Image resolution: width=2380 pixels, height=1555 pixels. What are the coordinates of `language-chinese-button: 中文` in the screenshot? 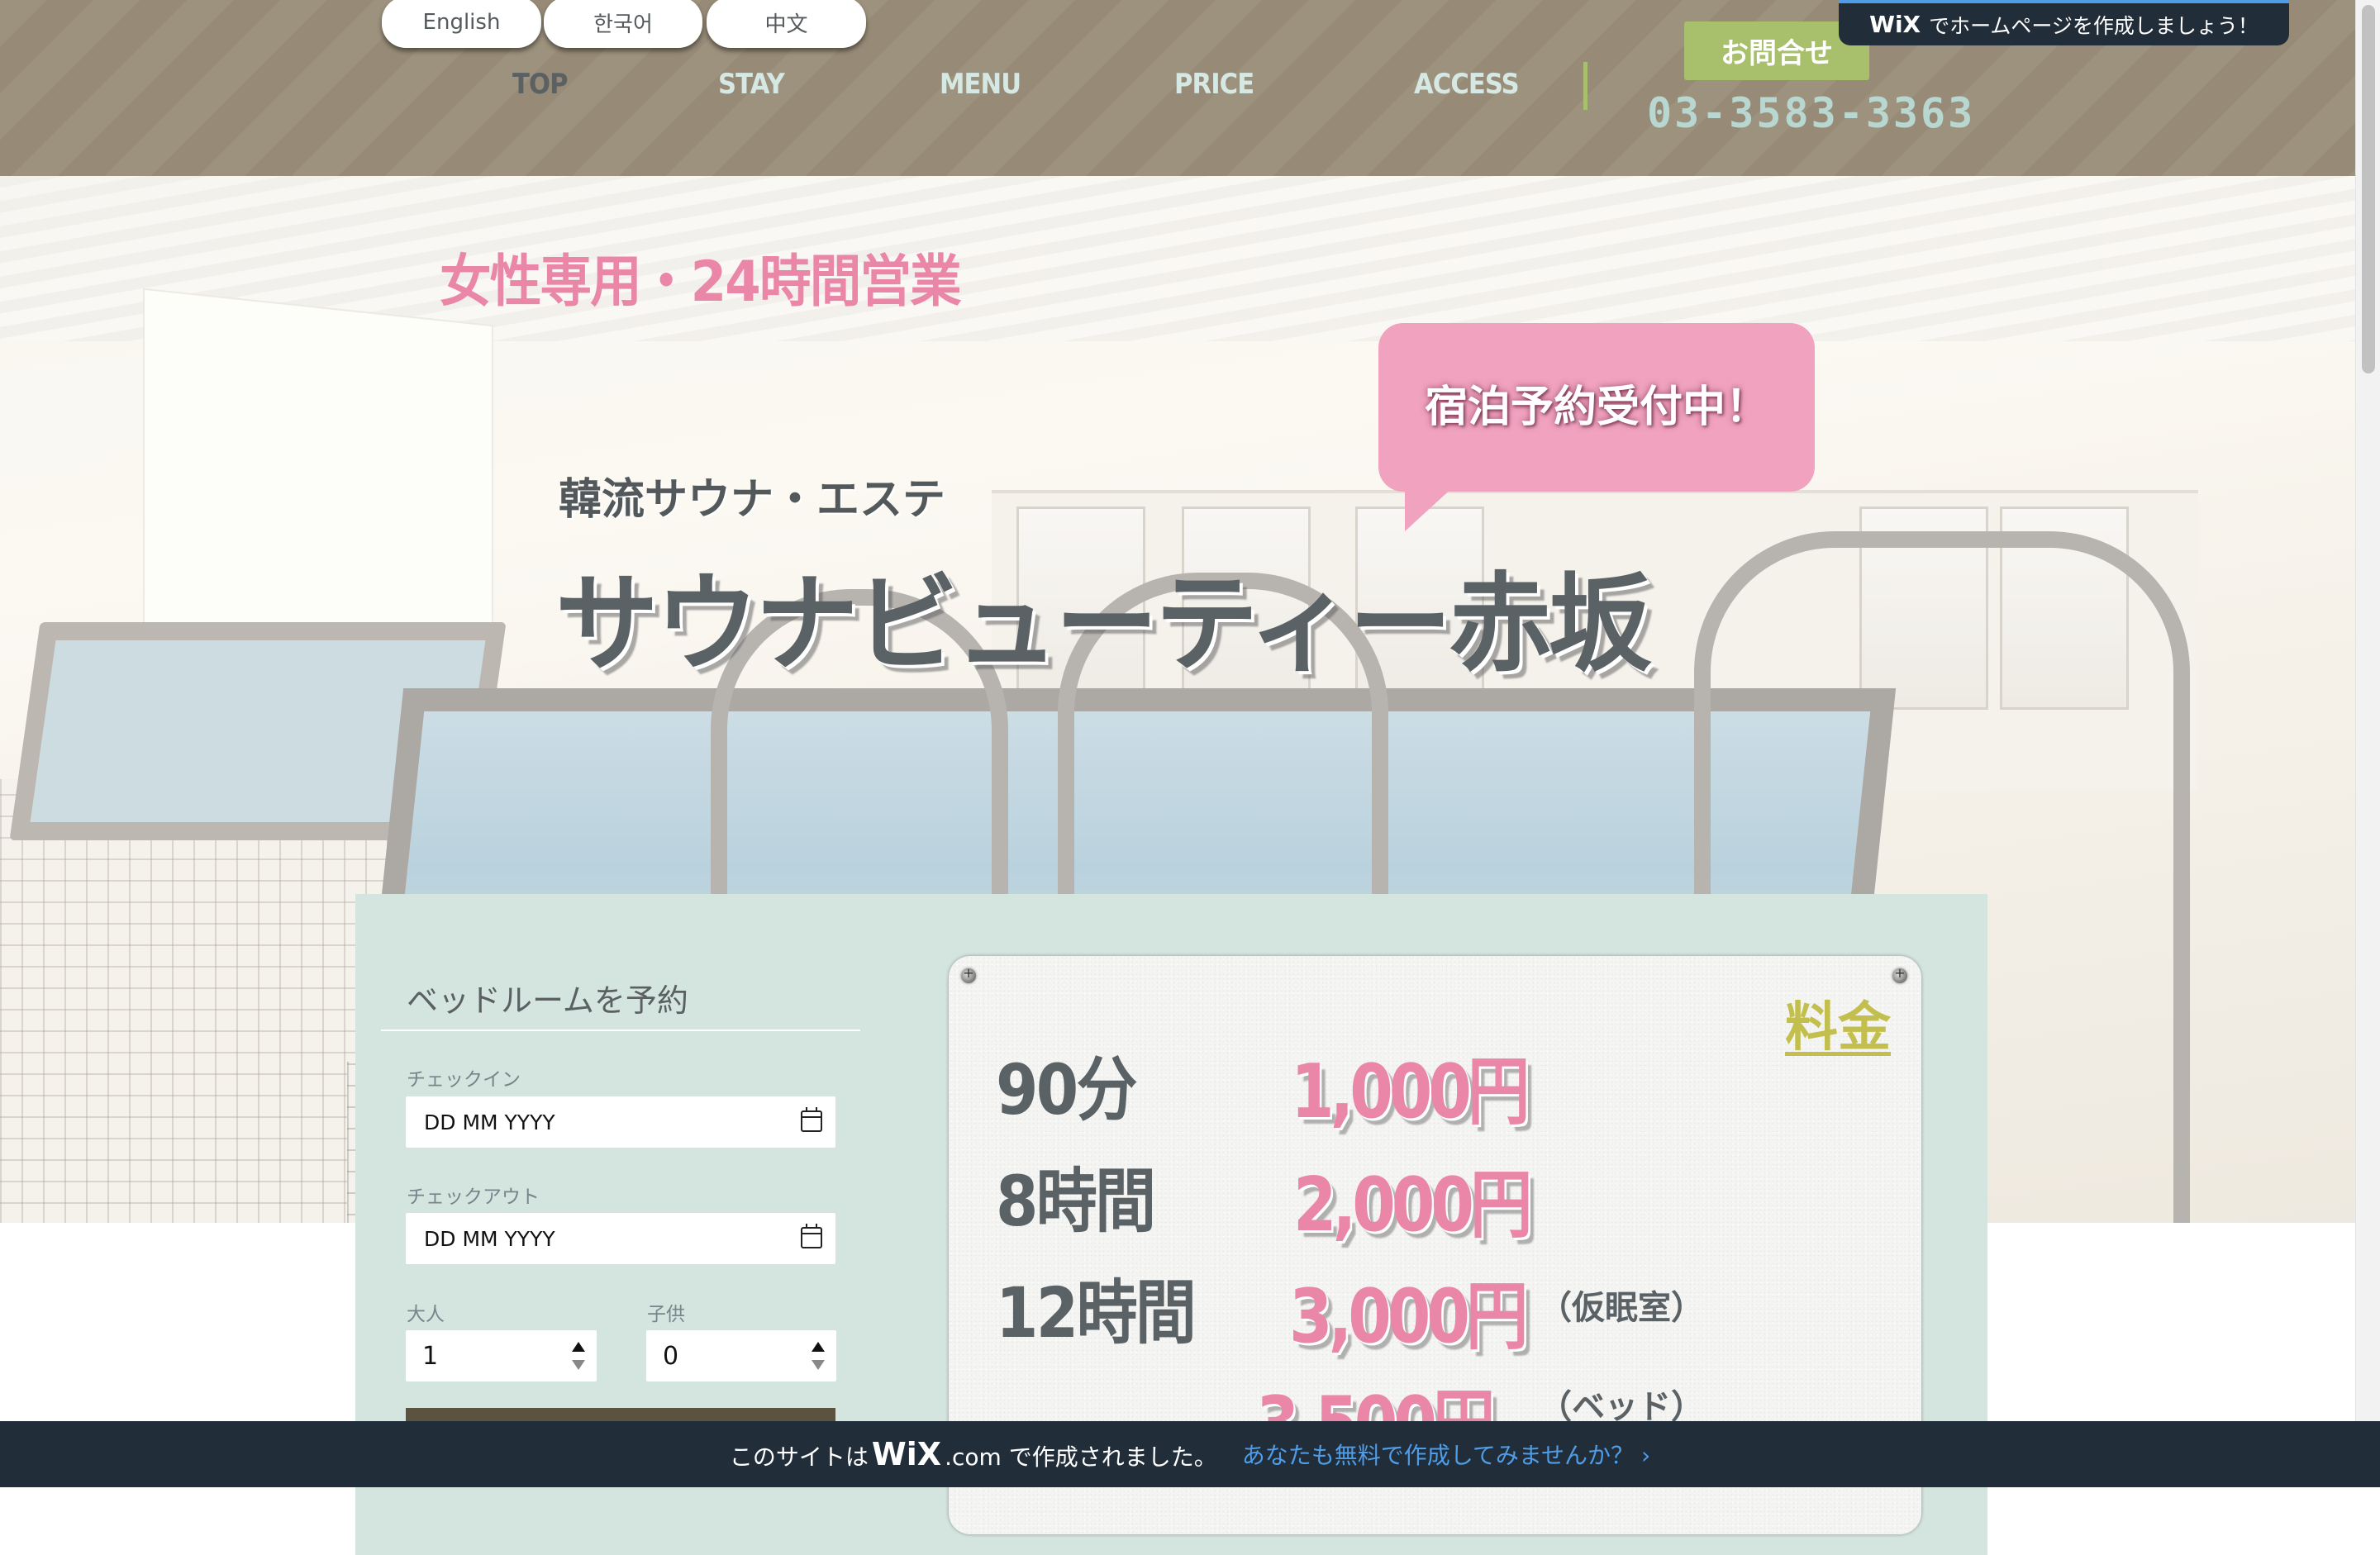 It's located at (786, 24).